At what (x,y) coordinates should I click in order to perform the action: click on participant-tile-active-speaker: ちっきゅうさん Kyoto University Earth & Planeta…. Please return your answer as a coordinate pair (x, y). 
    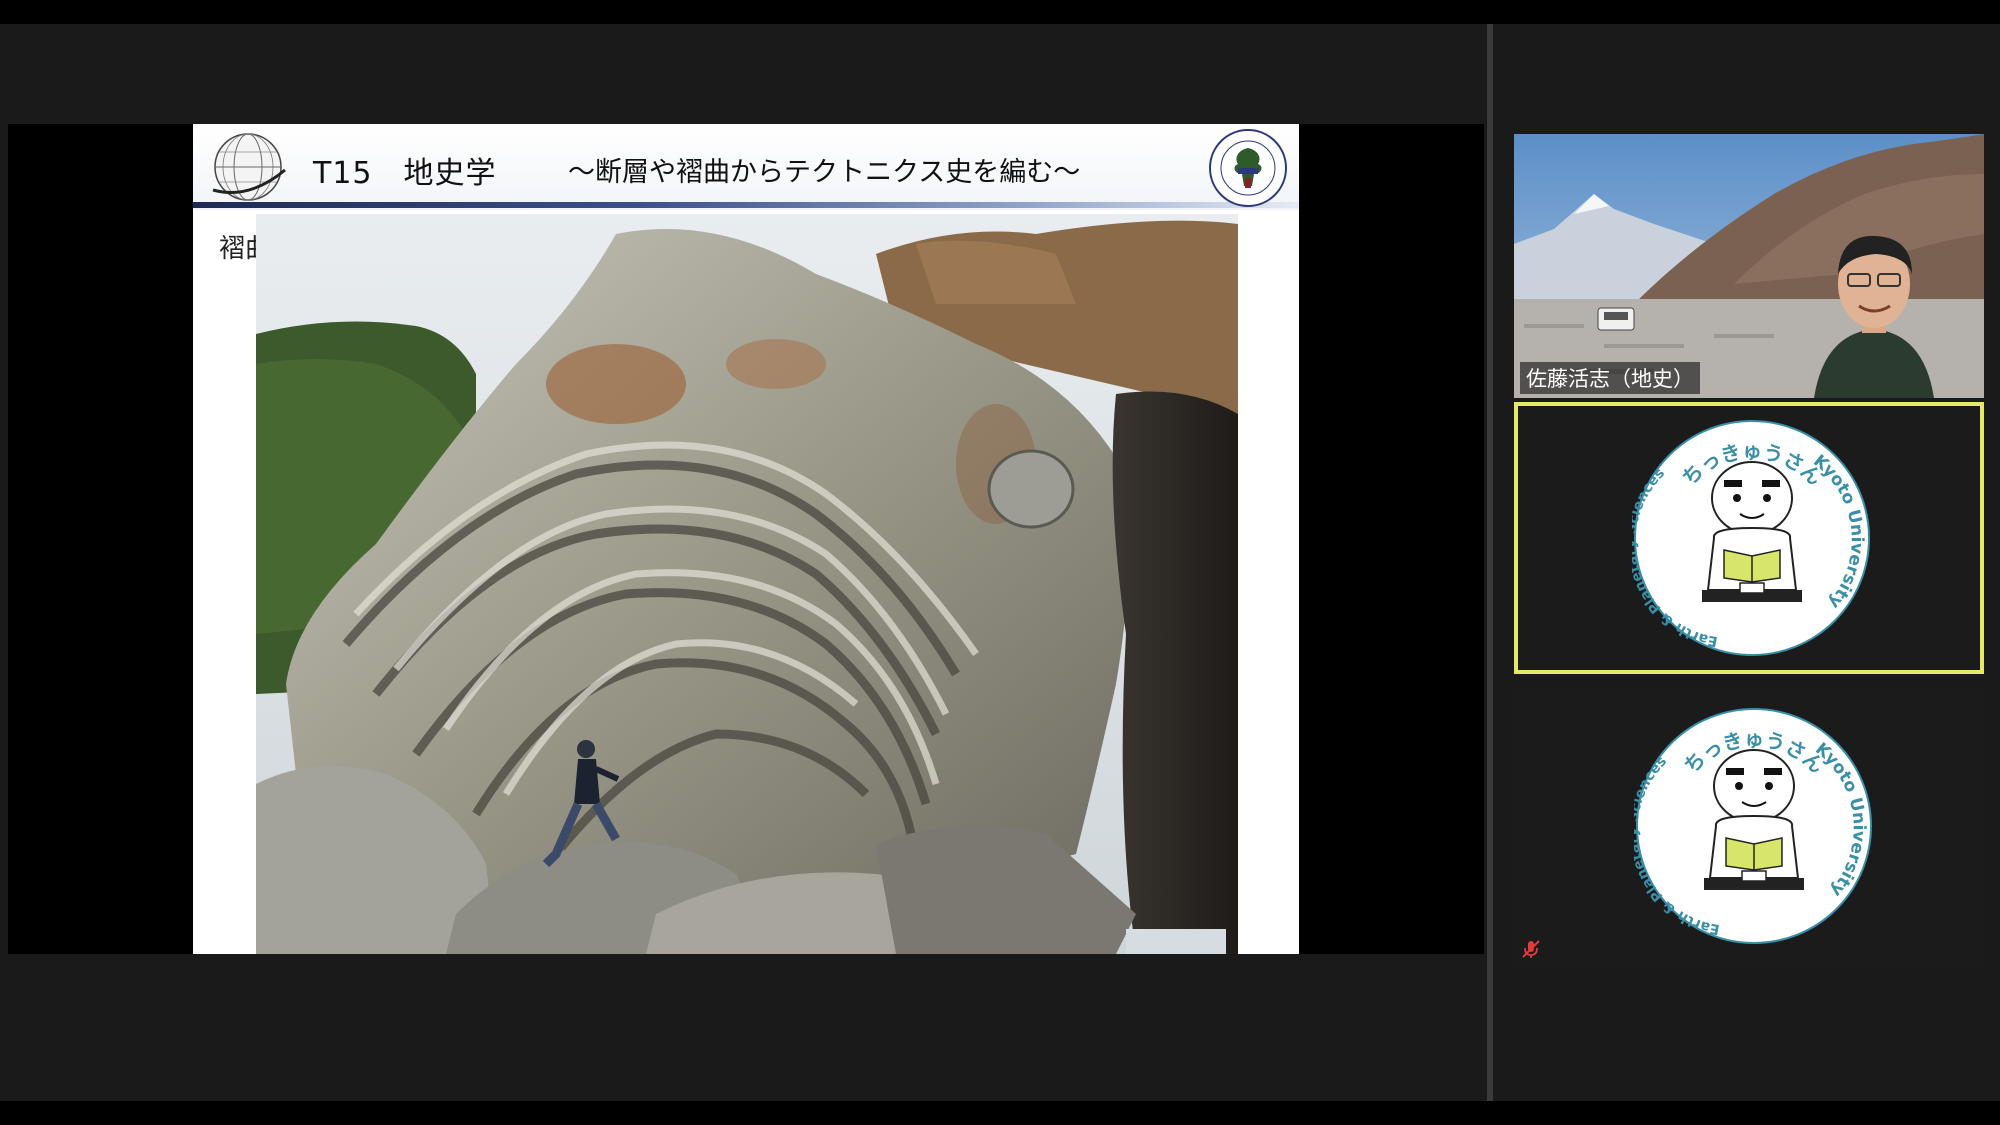
    Looking at the image, I should click on (1749, 538).